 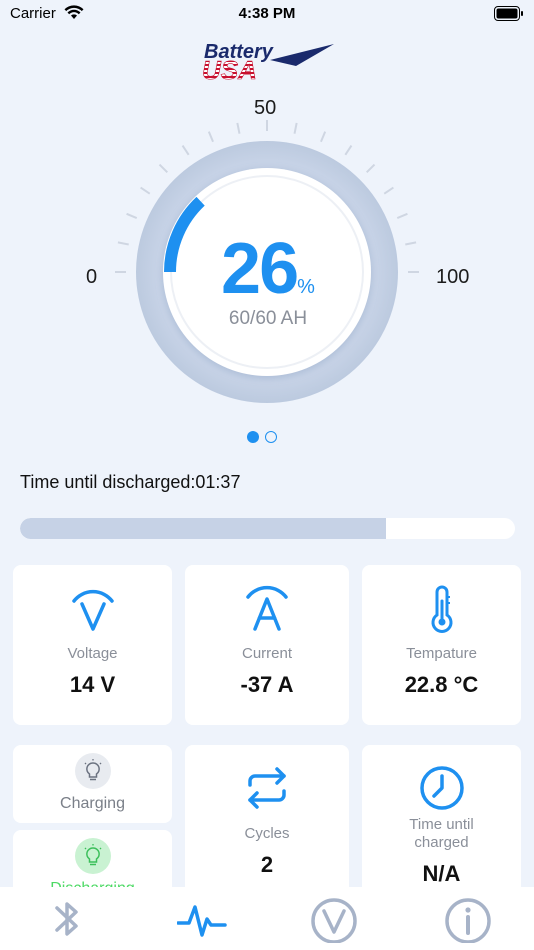 I want to click on cycles-value: 2, so click(x=267, y=864).